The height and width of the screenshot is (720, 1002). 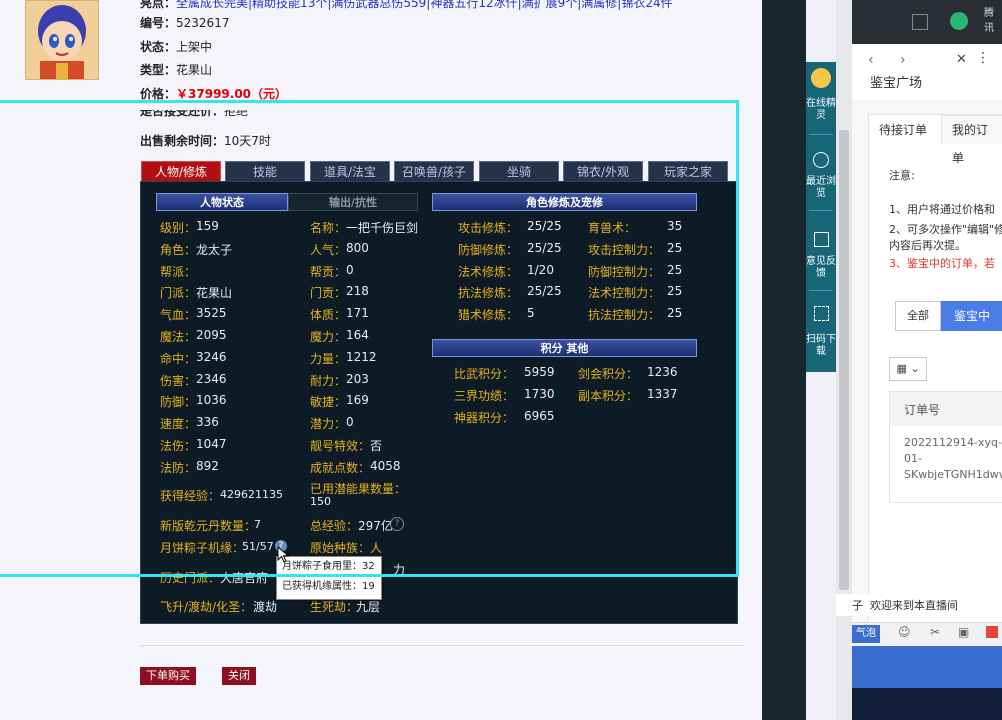 What do you see at coordinates (821, 188) in the screenshot?
I see `recent-browse-link: 最近浏览` at bounding box center [821, 188].